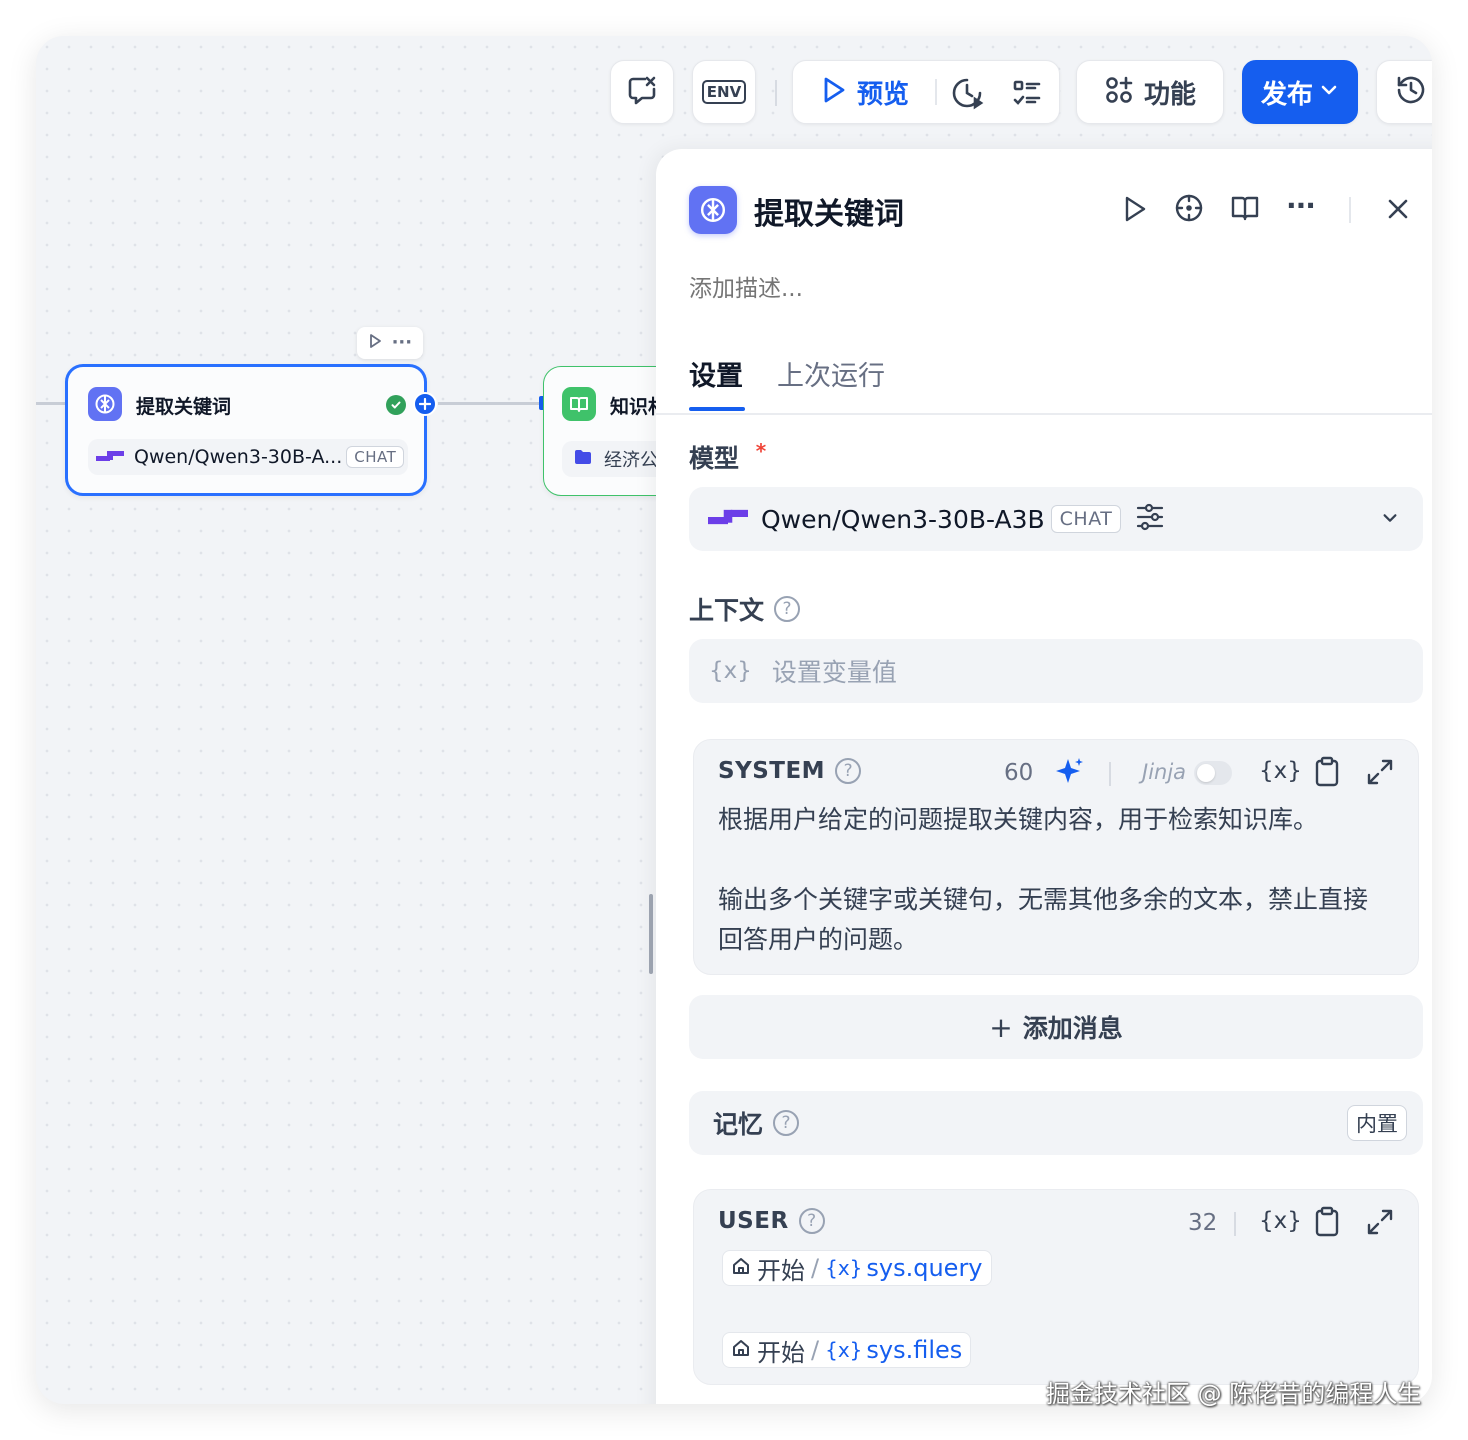 This screenshot has width=1468, height=1440. Describe the element at coordinates (717, 409) in the screenshot. I see `active-tab-indicator` at that location.